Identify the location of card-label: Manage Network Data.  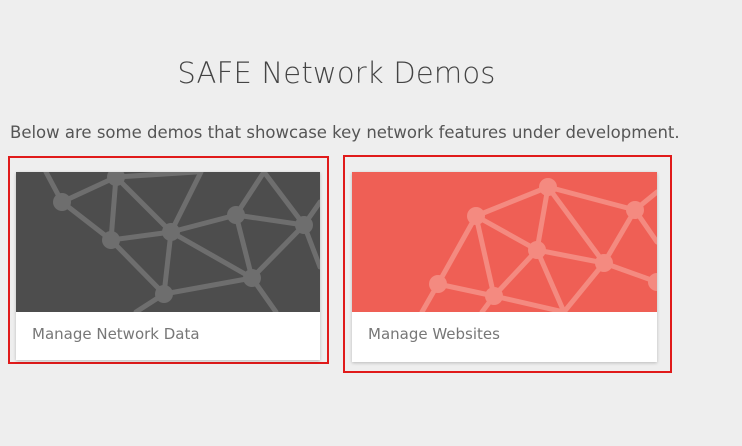
(116, 334).